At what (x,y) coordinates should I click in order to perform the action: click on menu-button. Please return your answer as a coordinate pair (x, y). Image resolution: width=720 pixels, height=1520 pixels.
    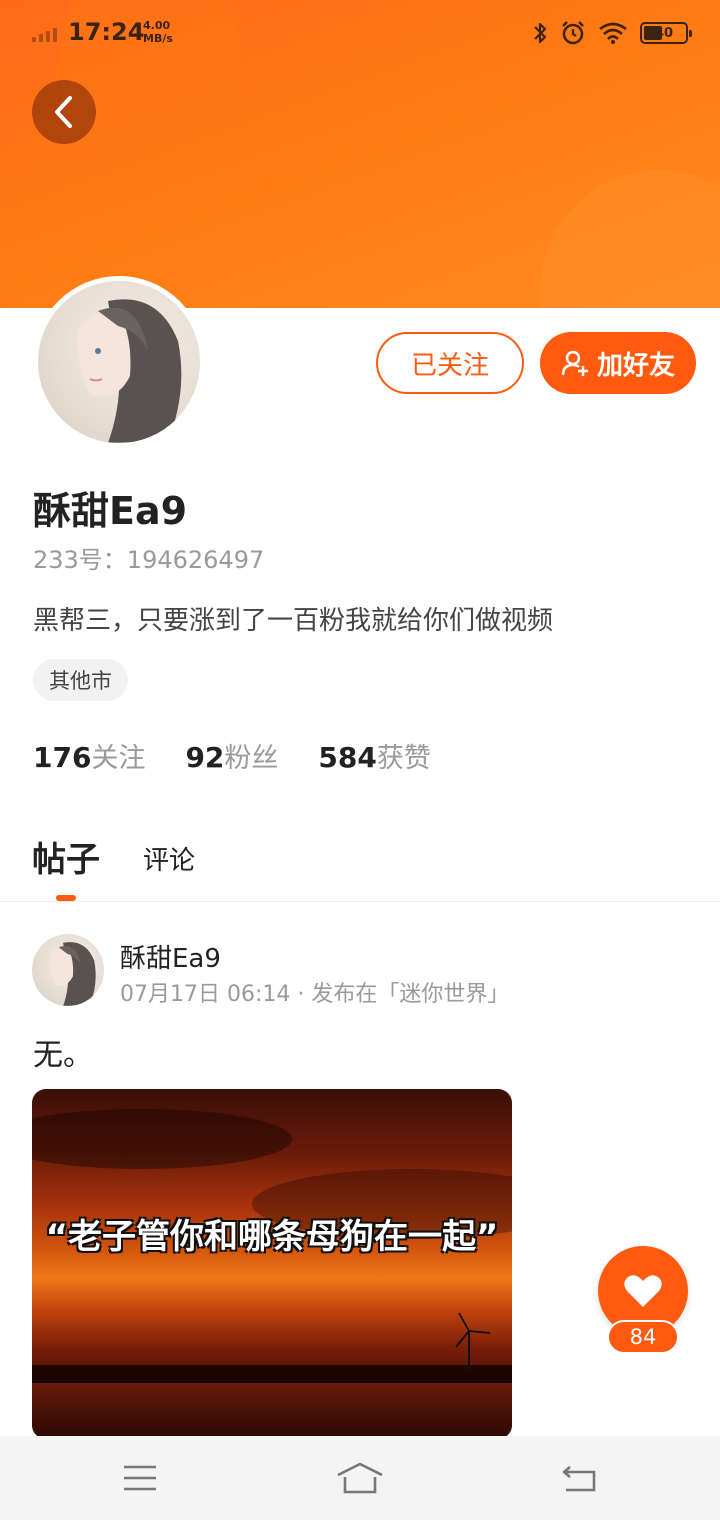
    Looking at the image, I should click on (140, 1478).